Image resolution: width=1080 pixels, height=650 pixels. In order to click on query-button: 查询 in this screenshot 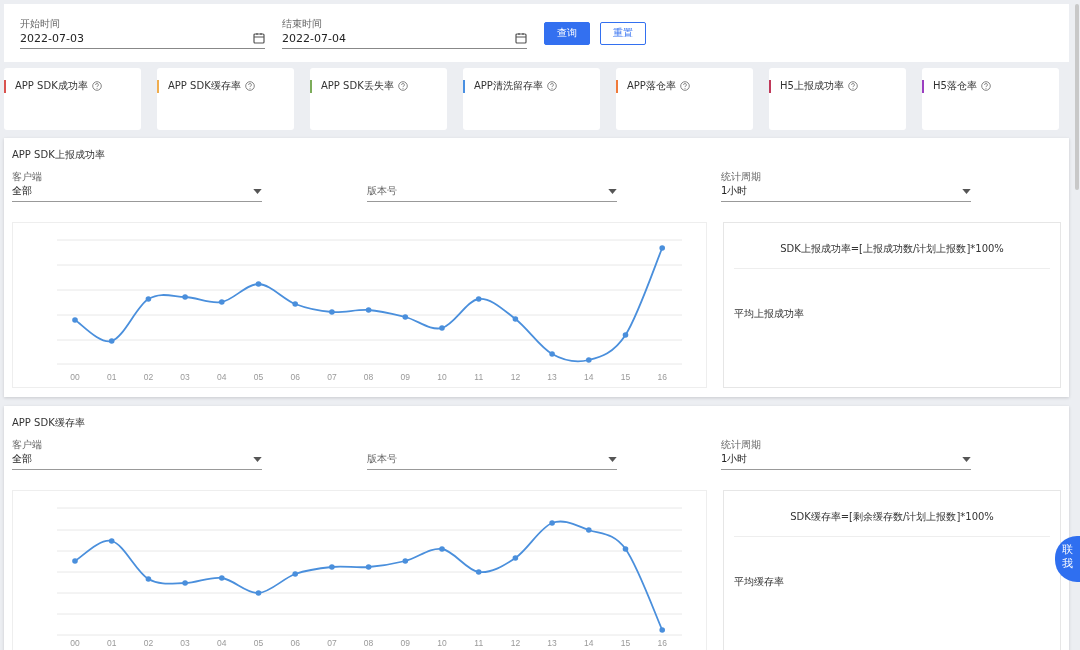, I will do `click(567, 33)`.